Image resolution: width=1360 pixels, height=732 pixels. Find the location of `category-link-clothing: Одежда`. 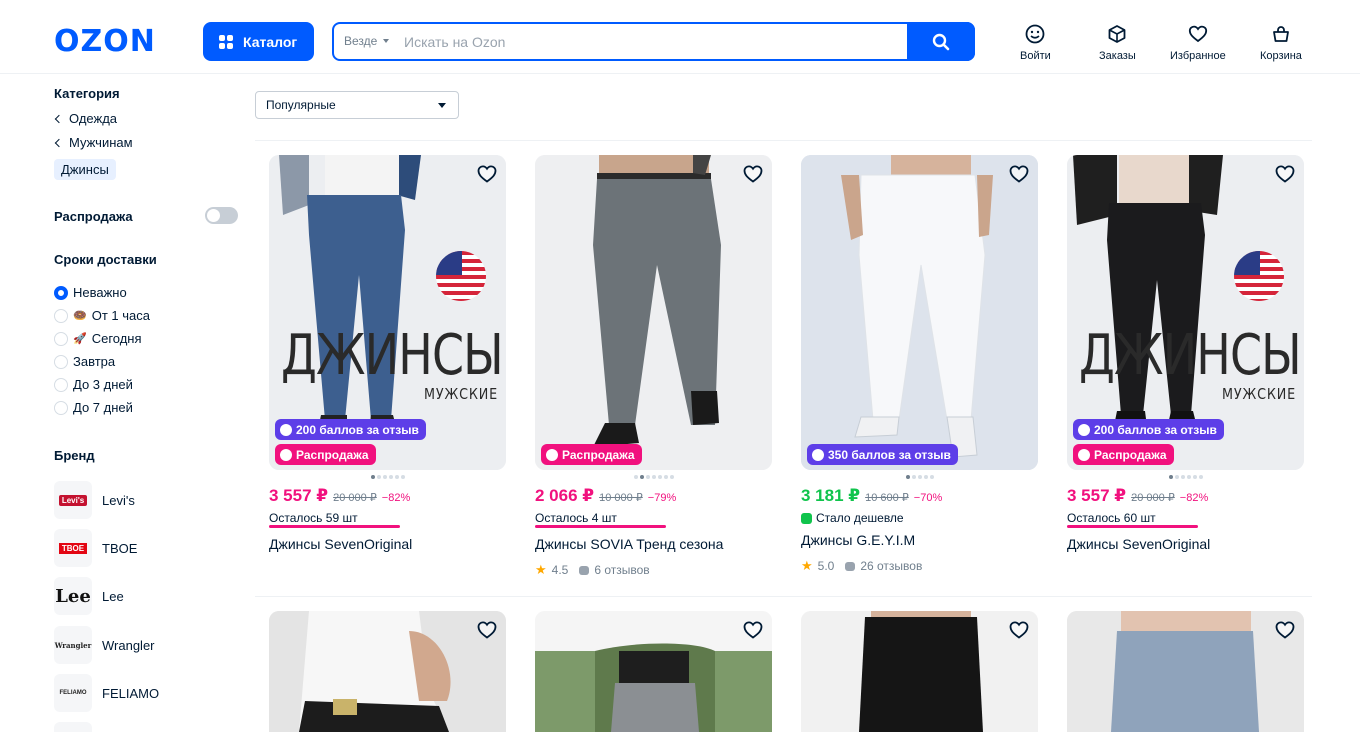

category-link-clothing: Одежда is located at coordinates (86, 118).